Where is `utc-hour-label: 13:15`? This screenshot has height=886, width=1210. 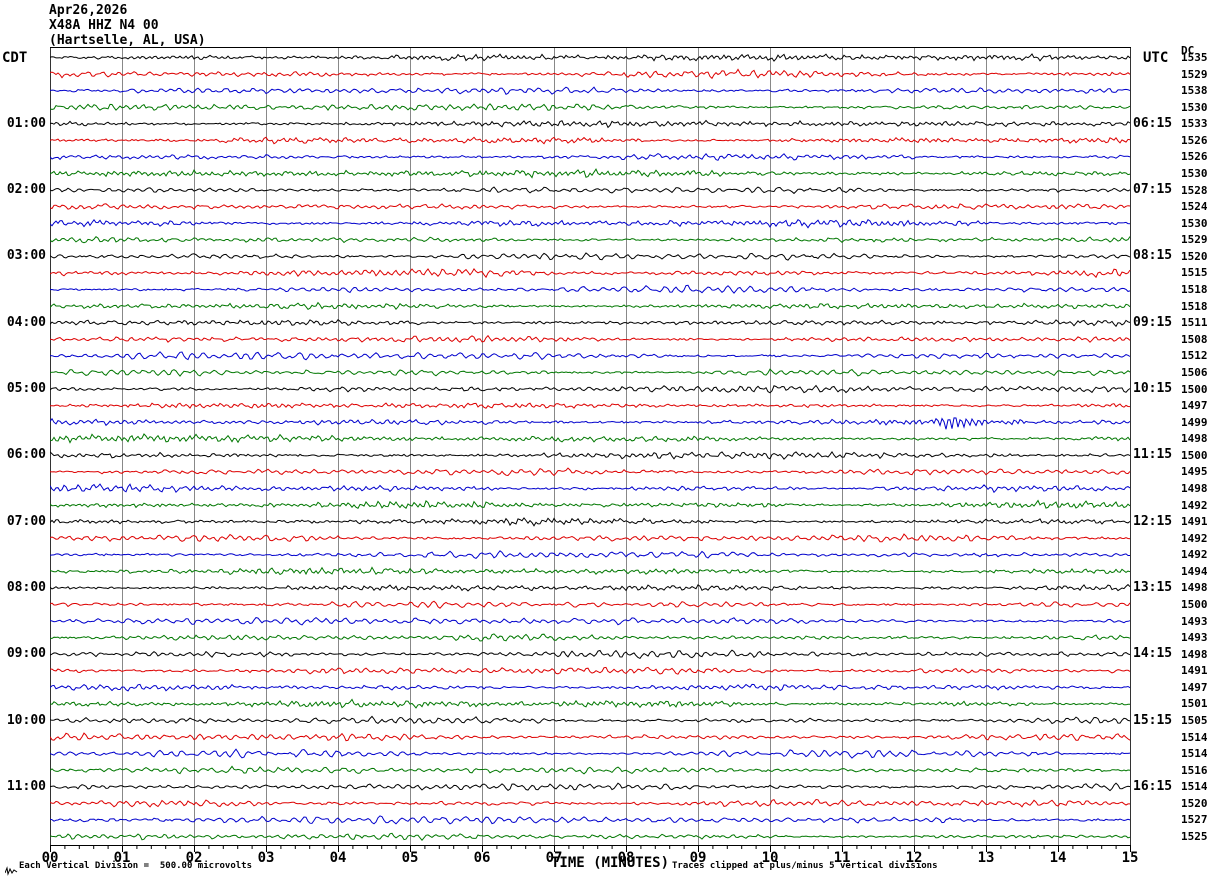 utc-hour-label: 13:15 is located at coordinates (1153, 587).